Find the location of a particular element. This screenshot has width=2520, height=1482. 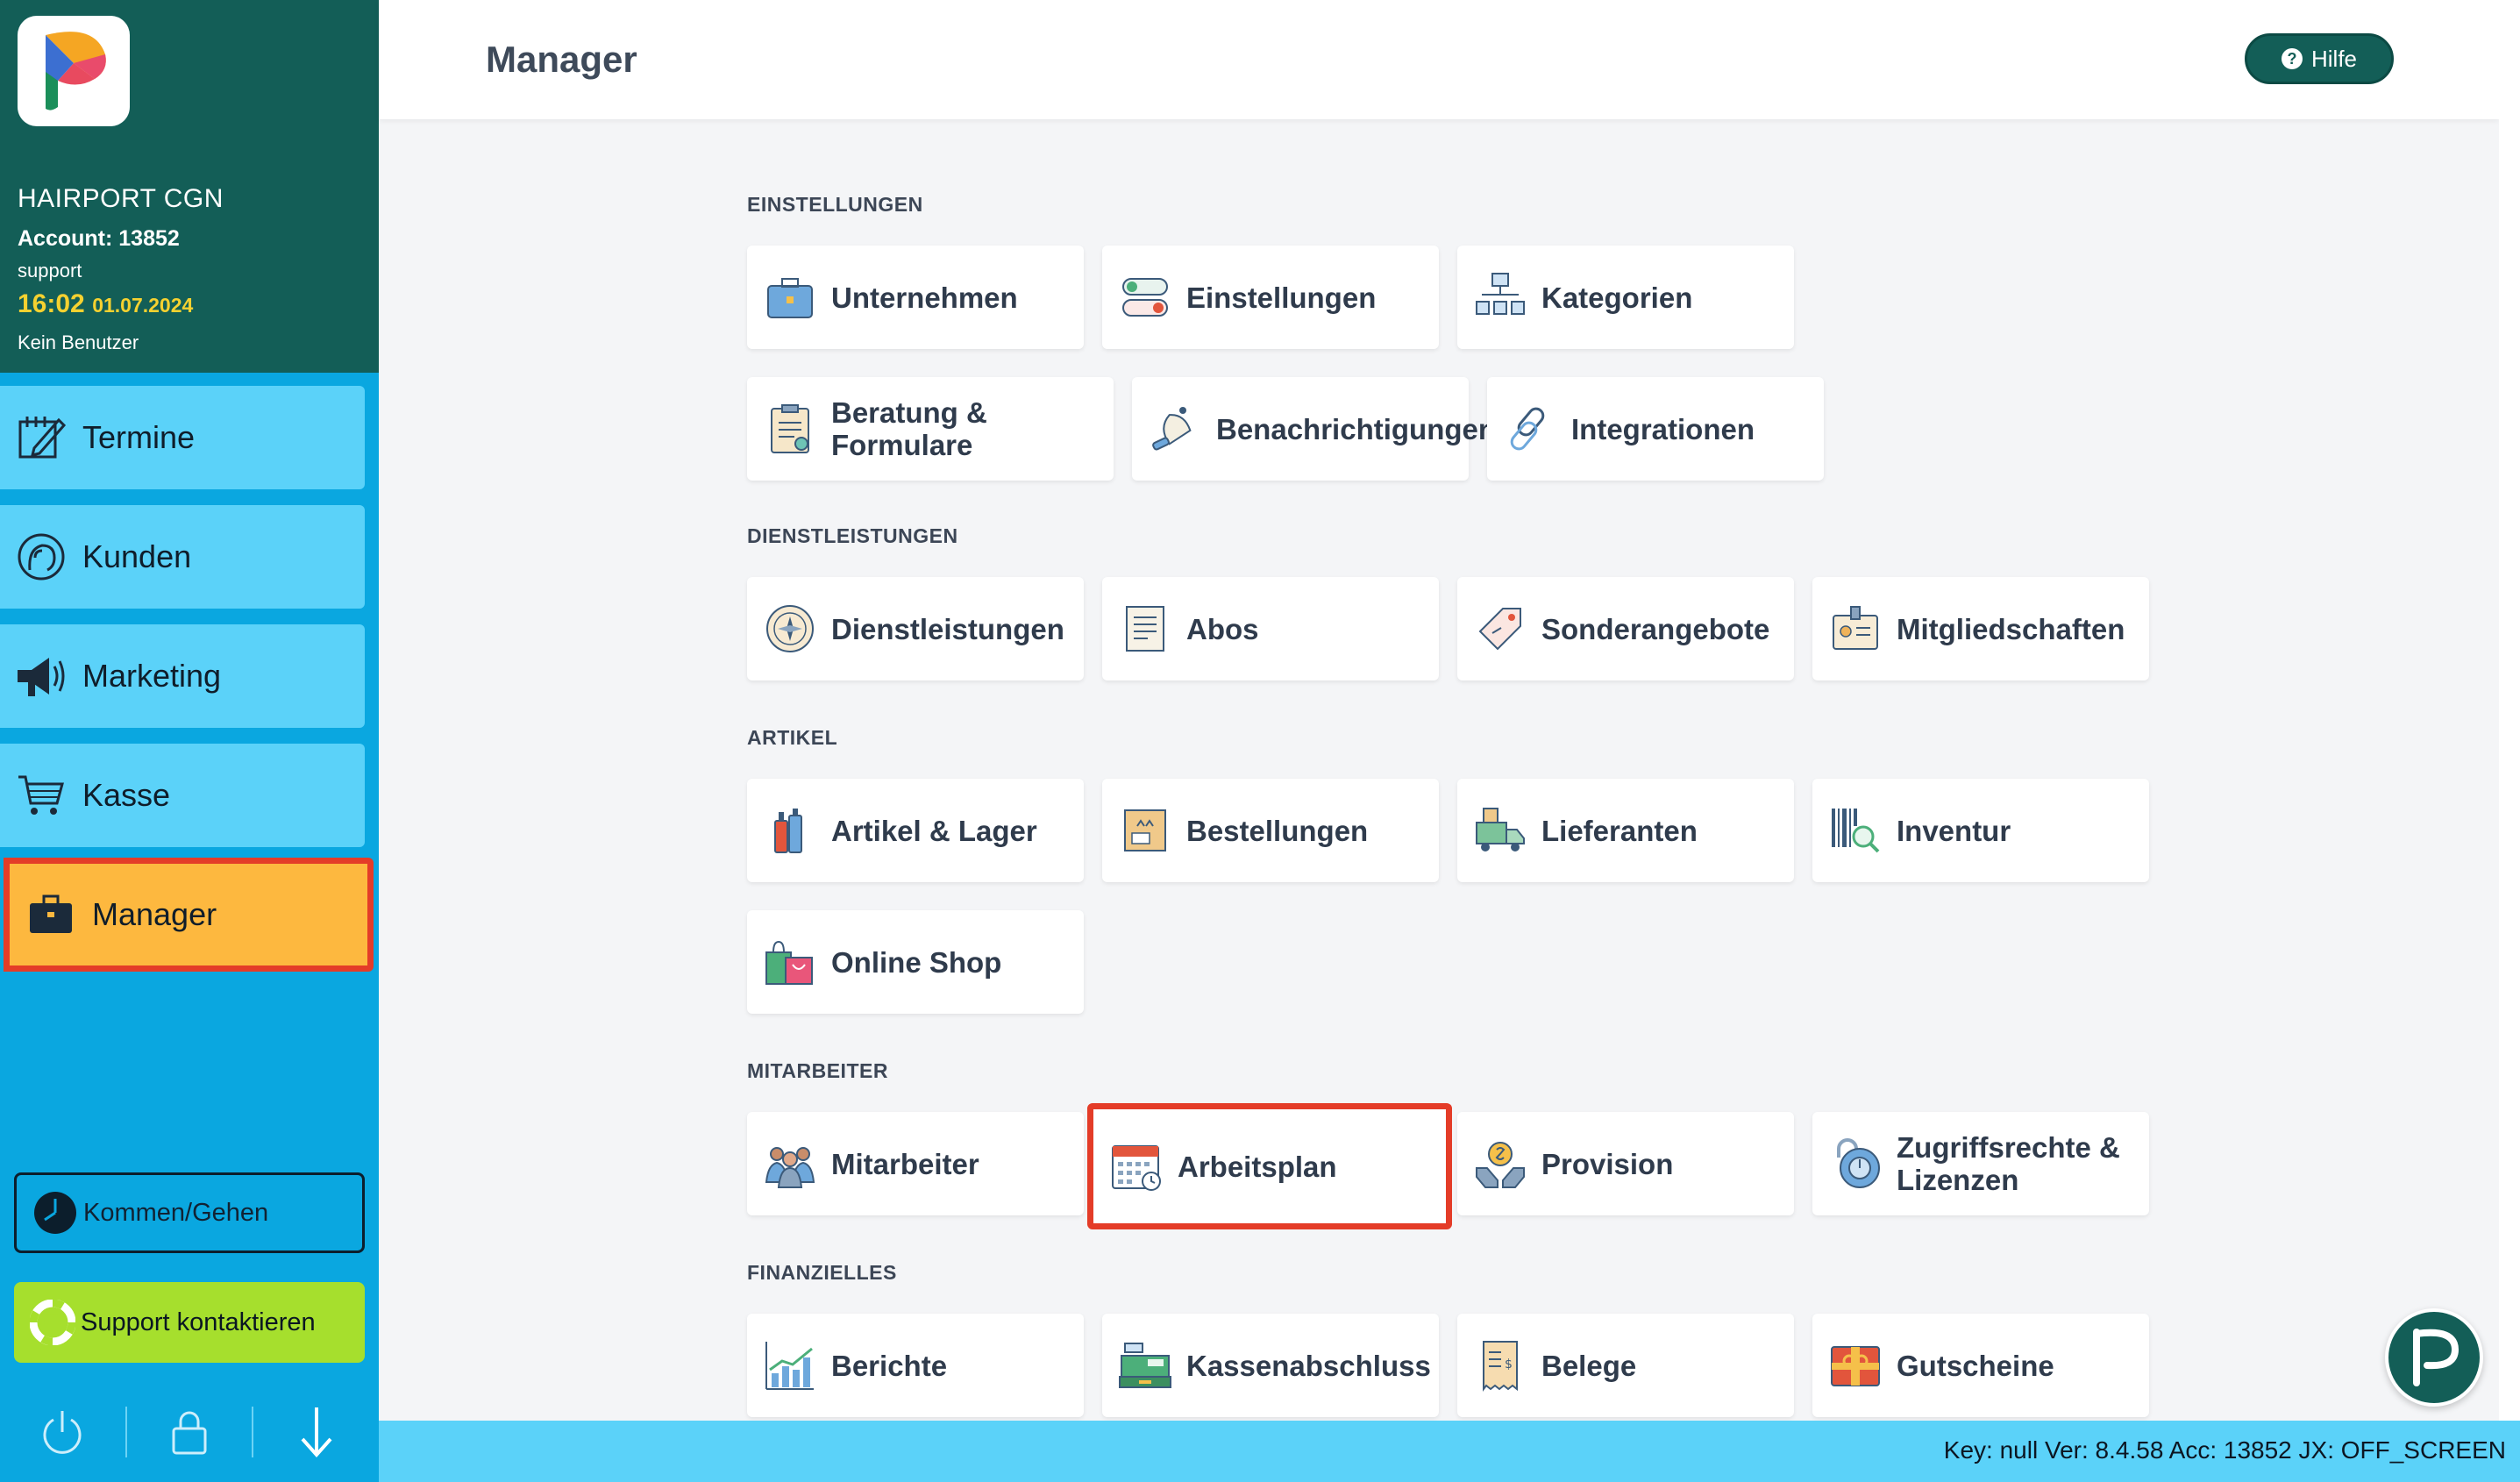

tile-label: Kassenabschluss is located at coordinates (1308, 1365).